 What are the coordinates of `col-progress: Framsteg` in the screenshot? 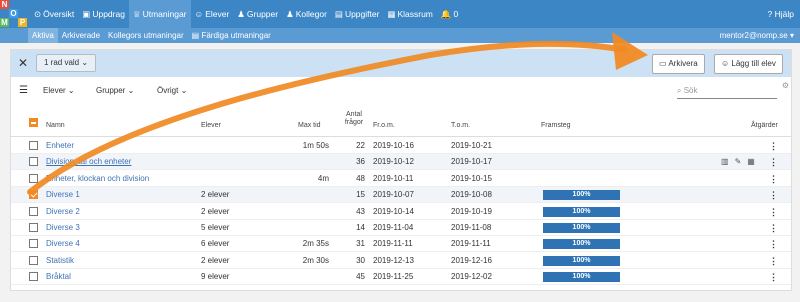 It's located at (556, 125).